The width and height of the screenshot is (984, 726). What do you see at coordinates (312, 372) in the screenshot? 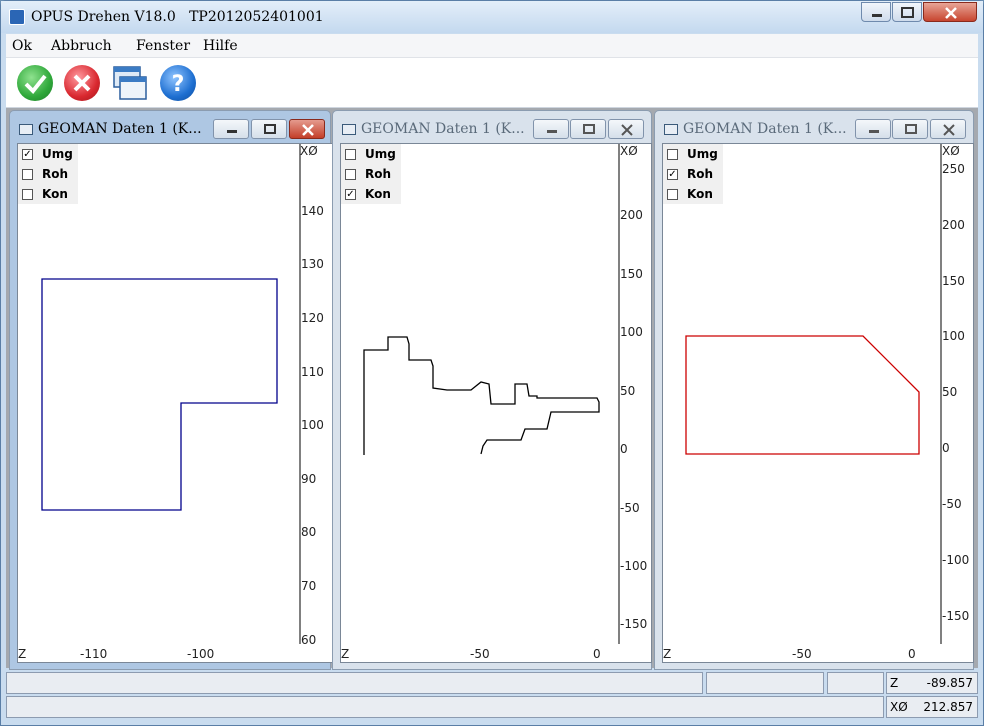
I see `y-tick: 110` at bounding box center [312, 372].